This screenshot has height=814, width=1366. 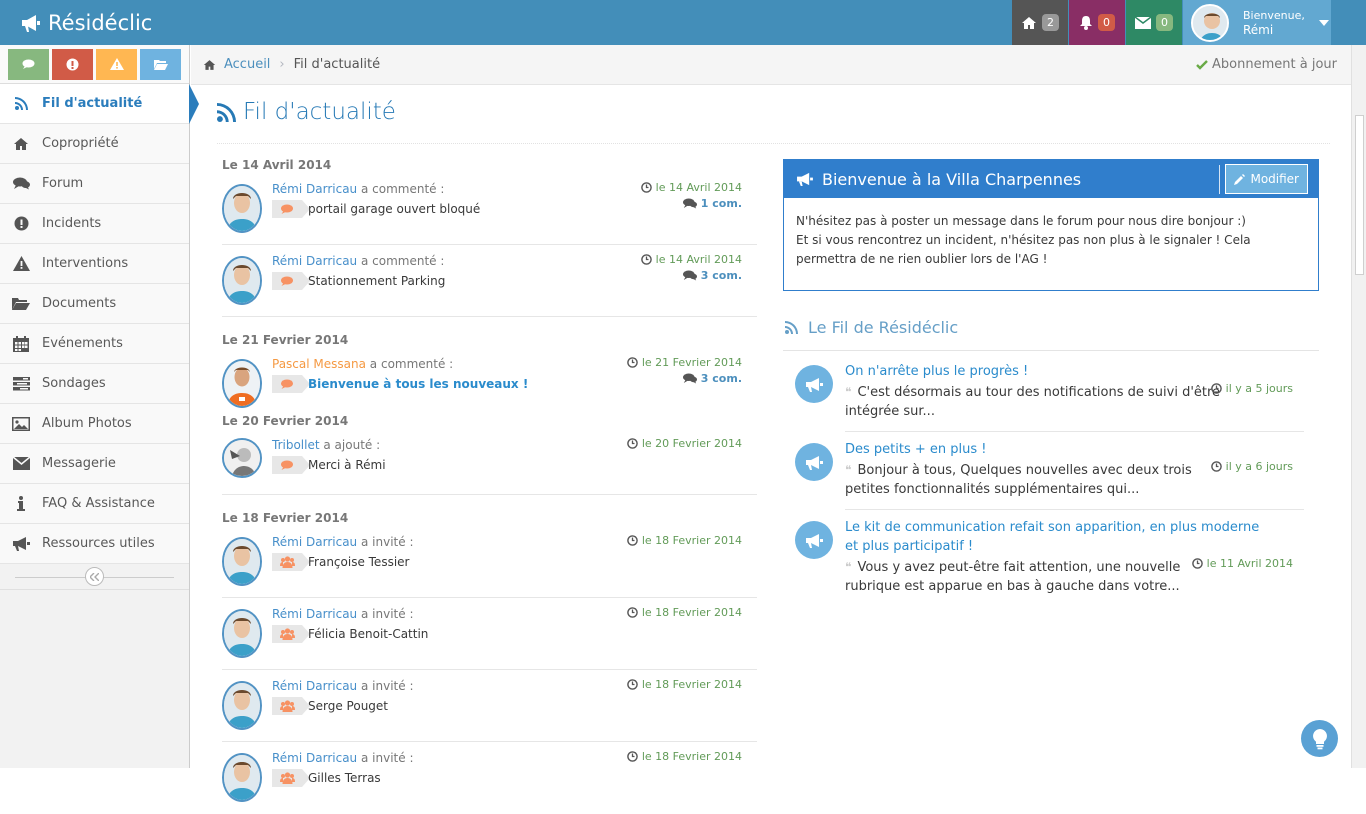 I want to click on shortcut-forum-button, so click(x=28, y=64).